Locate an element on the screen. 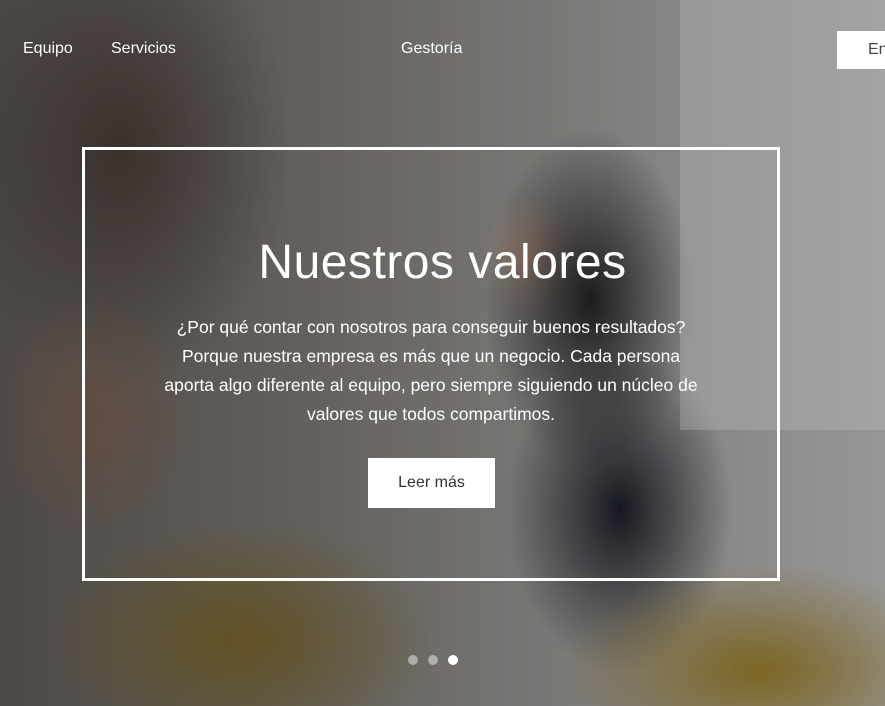 The height and width of the screenshot is (706, 885). hero-title: Nuestros valores is located at coordinates (442, 262).